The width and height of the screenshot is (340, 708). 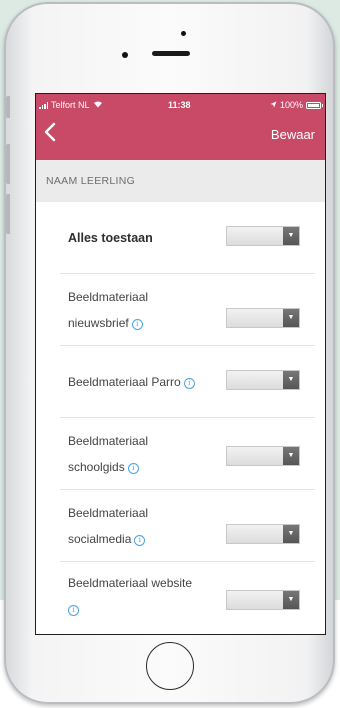 What do you see at coordinates (263, 318) in the screenshot?
I see `permission-select-nieuwsbrief: ▼` at bounding box center [263, 318].